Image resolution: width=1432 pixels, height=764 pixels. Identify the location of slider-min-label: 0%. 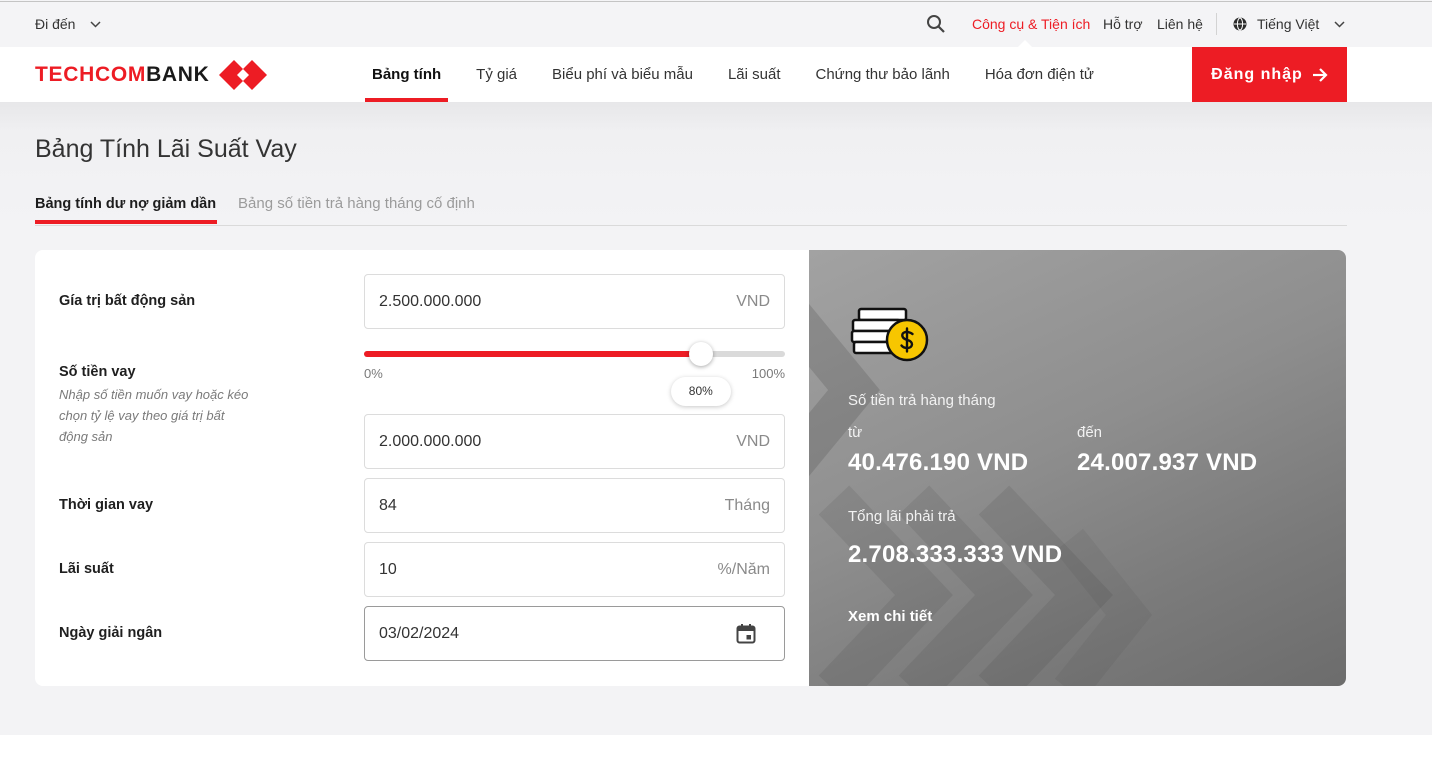
(373, 373).